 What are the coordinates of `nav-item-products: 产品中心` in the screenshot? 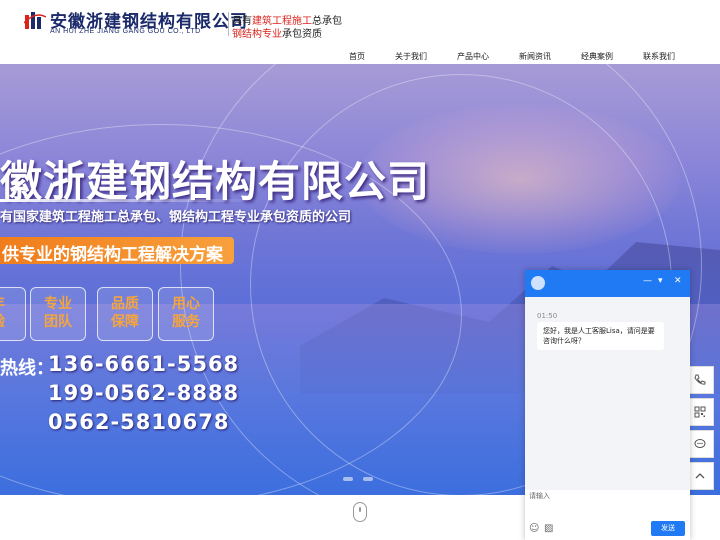 It's located at (473, 56).